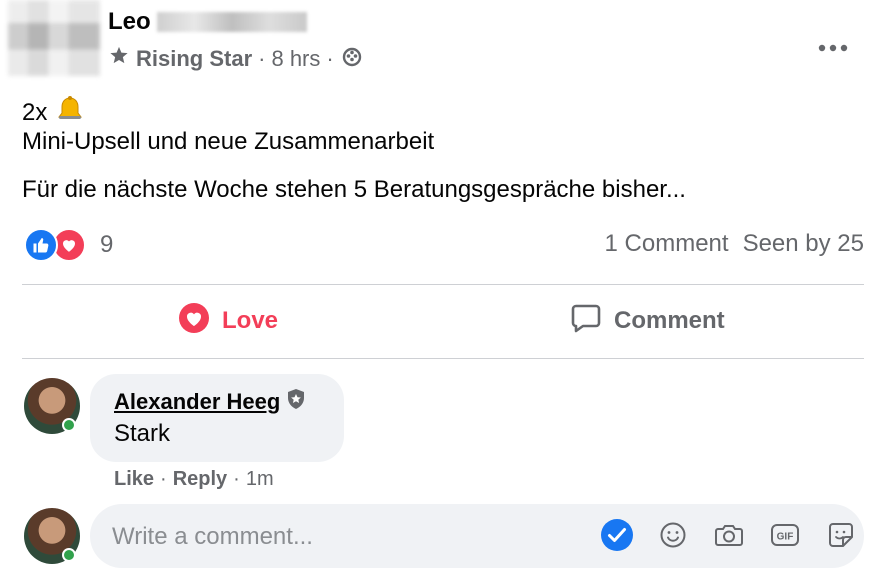  Describe the element at coordinates (68, 245) in the screenshot. I see `reactions-summary: 9` at that location.